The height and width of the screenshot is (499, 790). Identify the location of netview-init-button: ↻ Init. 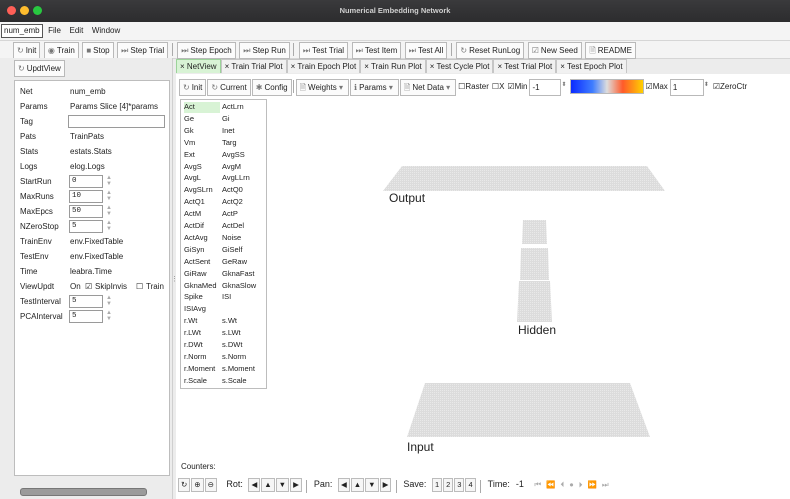
(193, 87).